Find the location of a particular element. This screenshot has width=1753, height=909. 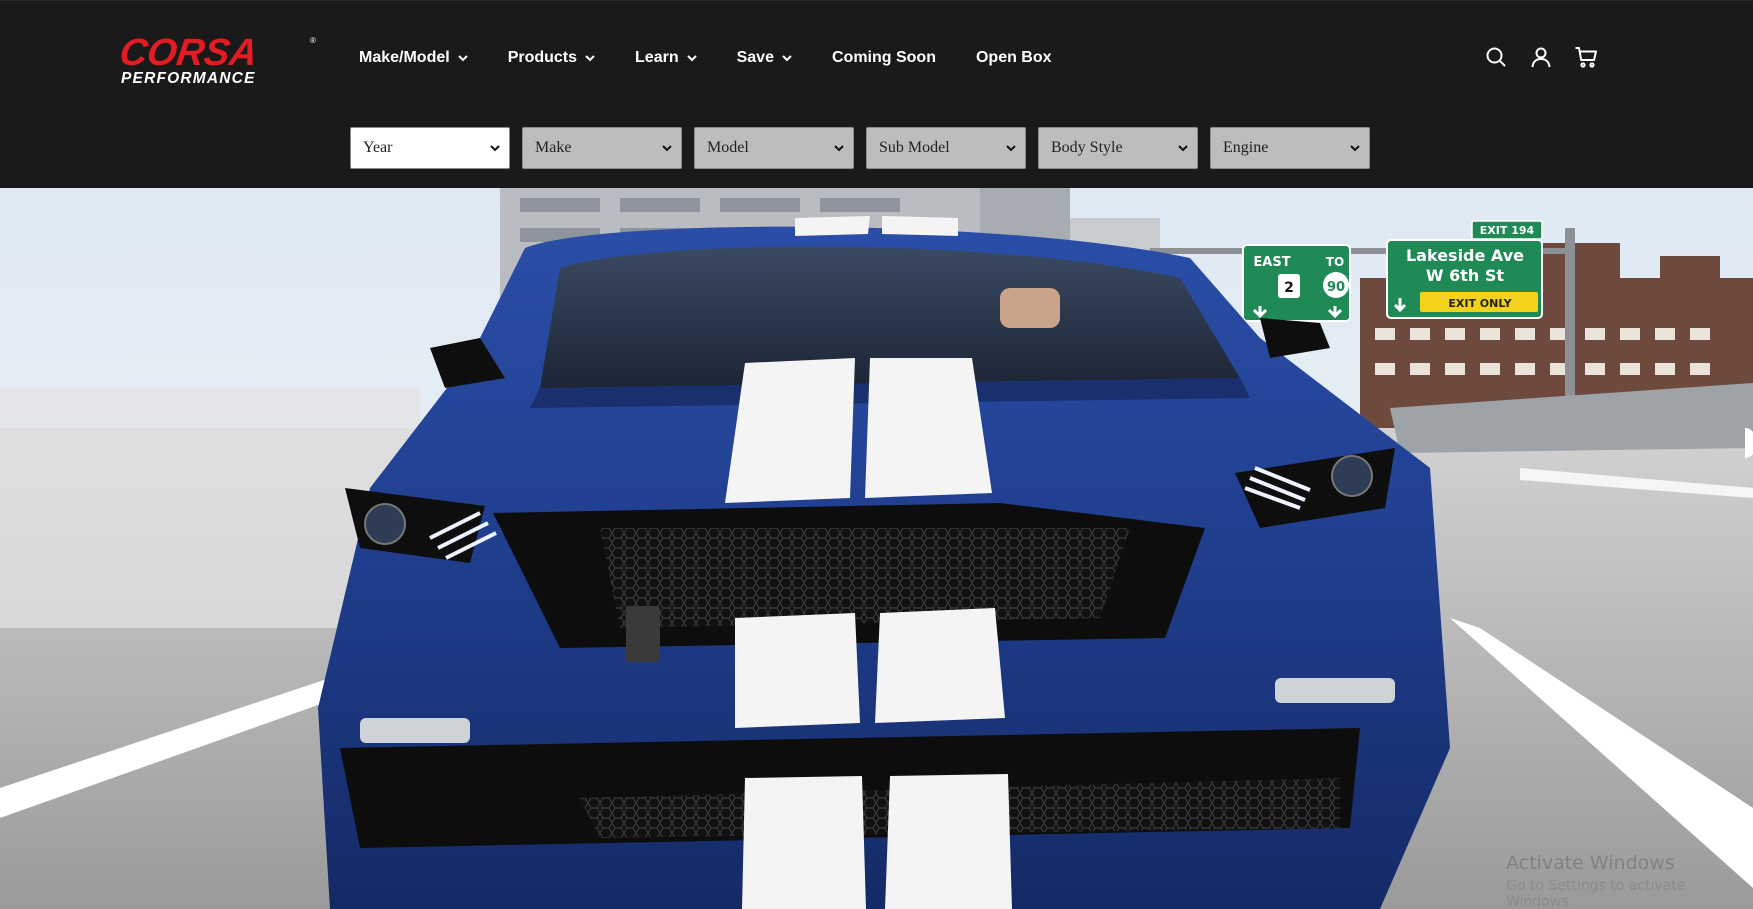

nav-item-label: Learn is located at coordinates (657, 57).